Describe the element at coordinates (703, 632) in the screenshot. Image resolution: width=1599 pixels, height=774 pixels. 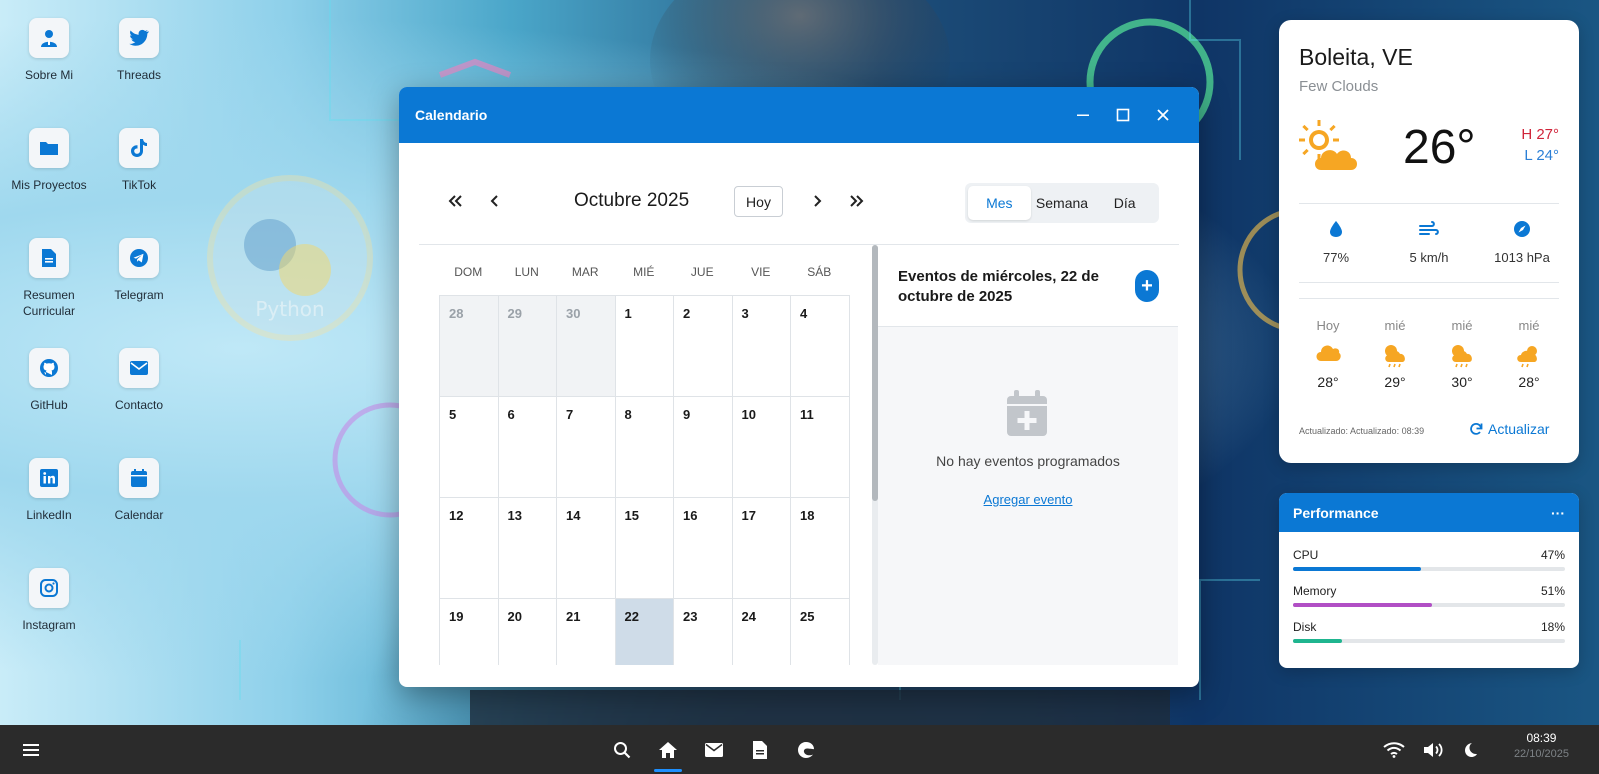
I see `day-cell: 23` at that location.